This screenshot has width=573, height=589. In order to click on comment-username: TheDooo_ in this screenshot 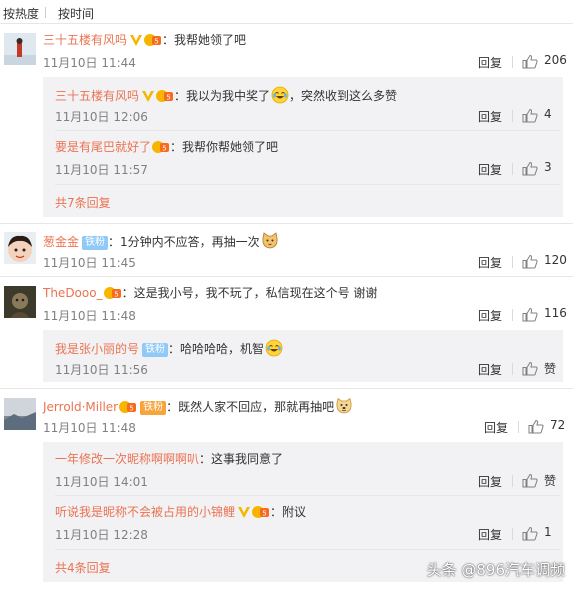, I will do `click(73, 293)`.